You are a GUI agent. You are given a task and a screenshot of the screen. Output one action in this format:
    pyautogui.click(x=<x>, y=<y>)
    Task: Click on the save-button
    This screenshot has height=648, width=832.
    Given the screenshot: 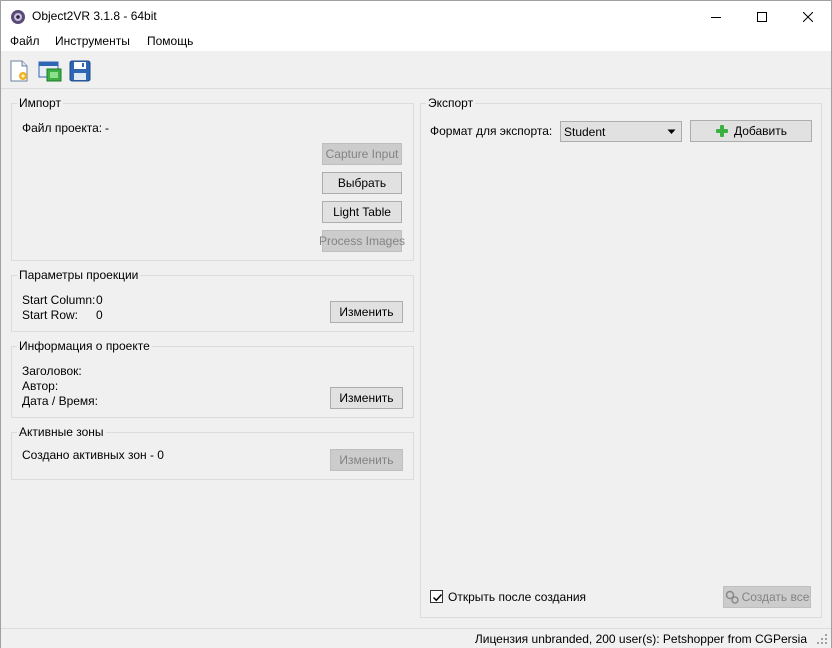 What is the action you would take?
    pyautogui.click(x=80, y=71)
    